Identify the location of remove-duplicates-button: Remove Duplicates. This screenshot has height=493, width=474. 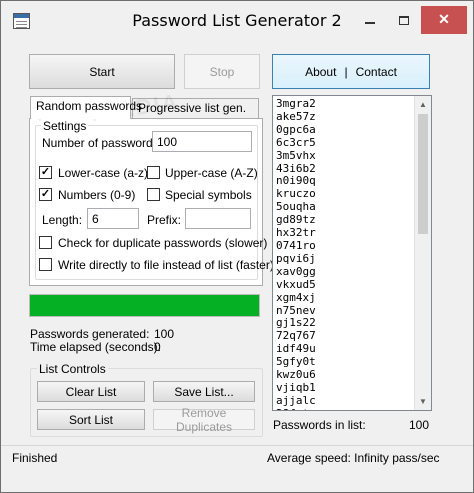
(204, 420).